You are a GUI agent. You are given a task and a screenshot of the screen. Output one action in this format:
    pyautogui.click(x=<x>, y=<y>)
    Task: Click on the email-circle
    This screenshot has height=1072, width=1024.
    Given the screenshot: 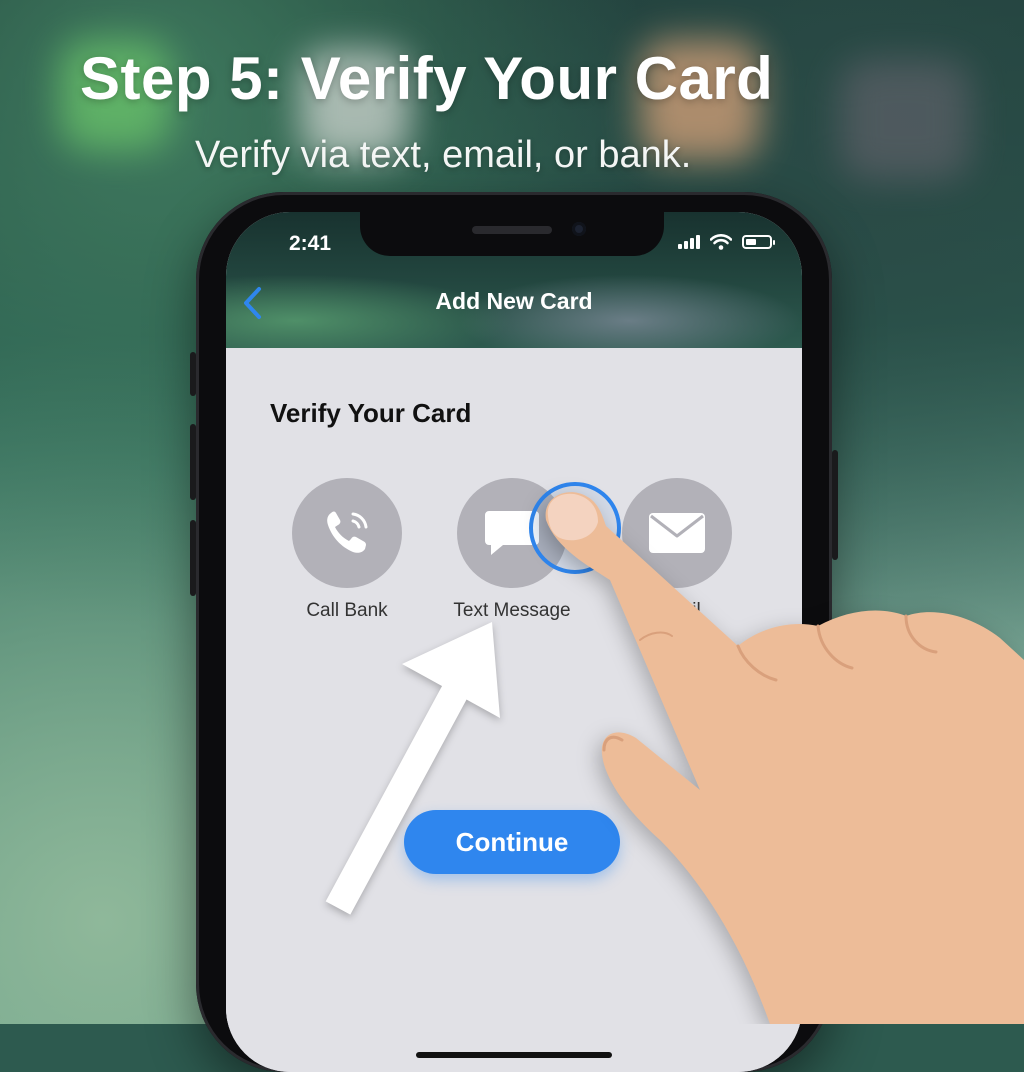 What is the action you would take?
    pyautogui.click(x=677, y=533)
    